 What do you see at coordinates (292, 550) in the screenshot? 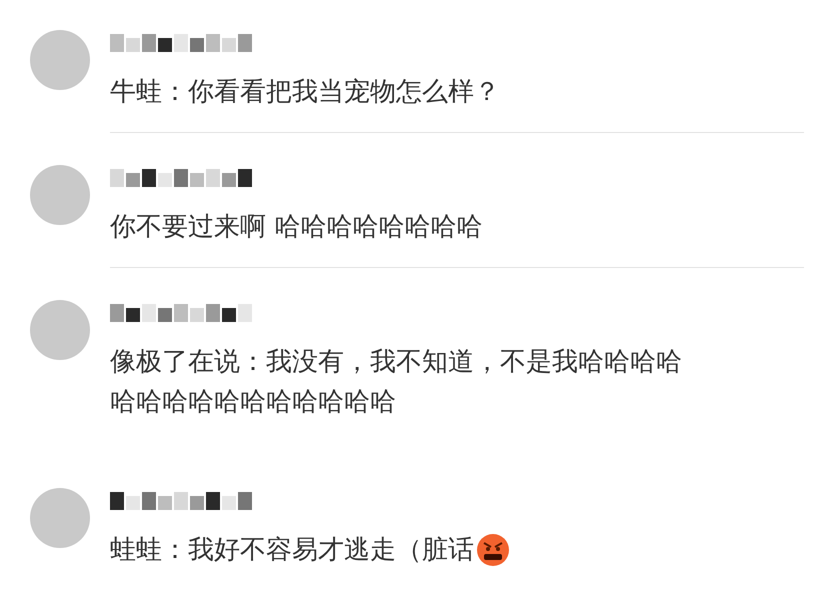
I see `comment-text: 蛙蛙：我好不容易才逃走（脏话` at bounding box center [292, 550].